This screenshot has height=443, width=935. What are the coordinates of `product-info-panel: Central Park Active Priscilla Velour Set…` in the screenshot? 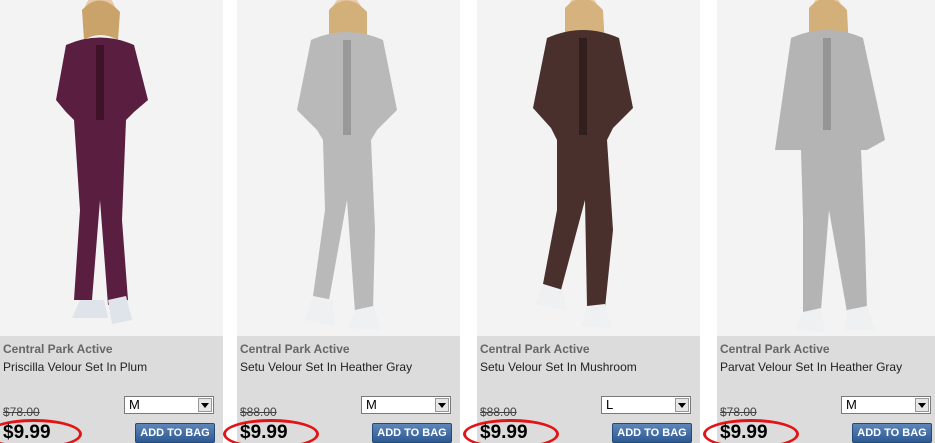 It's located at (111, 389).